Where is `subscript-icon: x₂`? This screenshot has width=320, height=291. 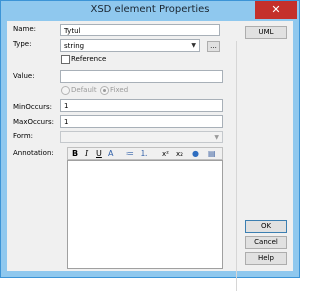 subscript-icon: x₂ is located at coordinates (179, 154).